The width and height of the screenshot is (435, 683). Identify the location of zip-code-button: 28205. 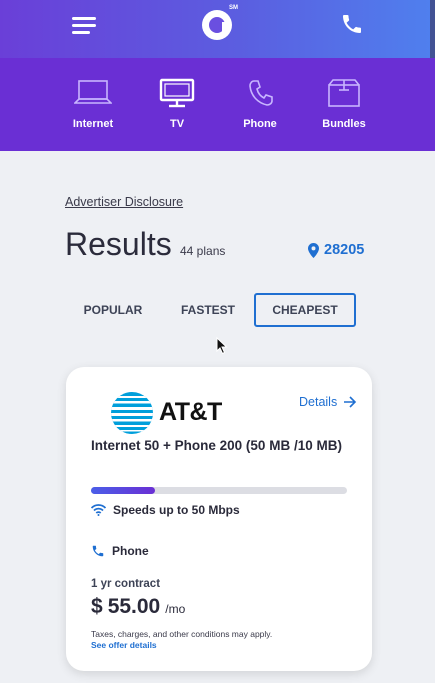
(336, 250).